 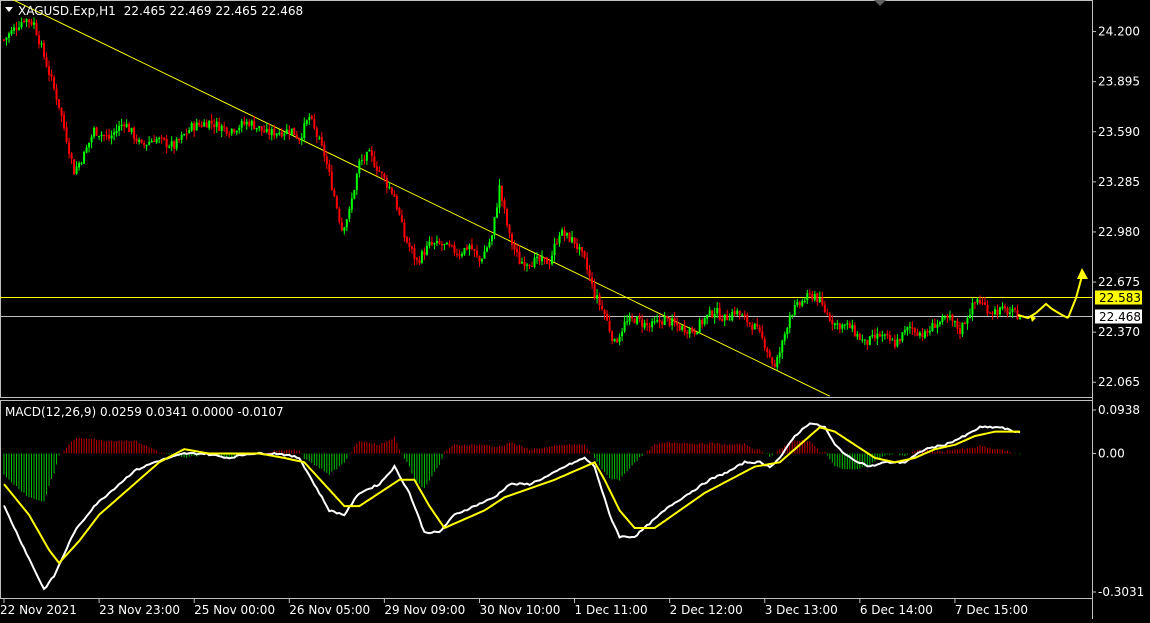 What do you see at coordinates (991, 610) in the screenshot?
I see `time-tick-label: 7 Dec 15:00` at bounding box center [991, 610].